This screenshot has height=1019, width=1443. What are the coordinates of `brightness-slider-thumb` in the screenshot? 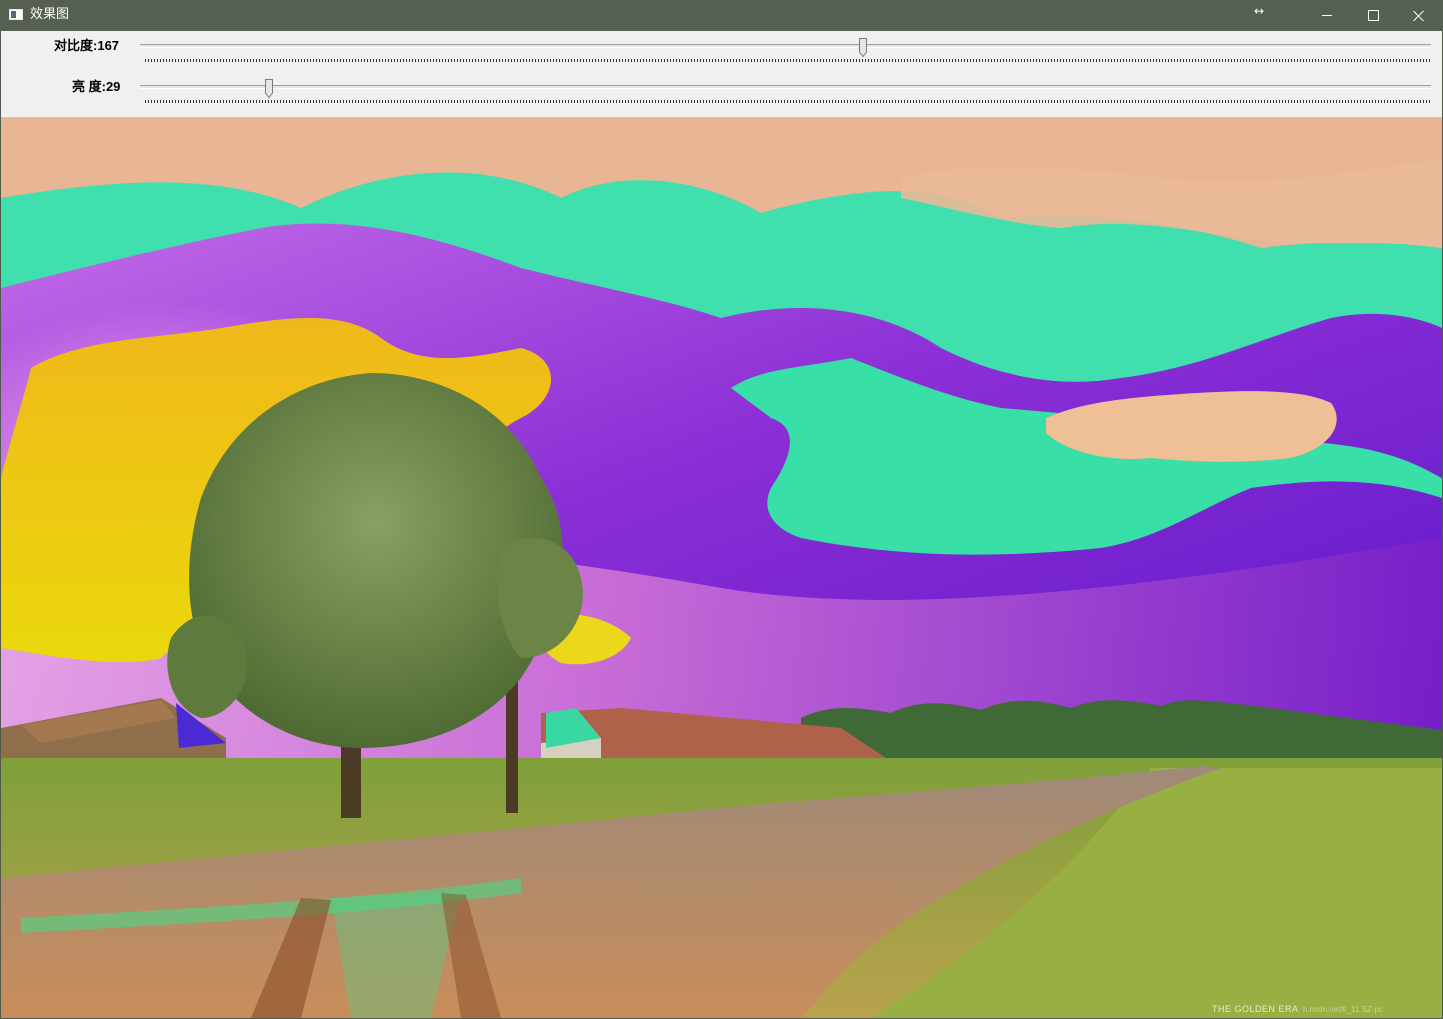 It's located at (269, 88).